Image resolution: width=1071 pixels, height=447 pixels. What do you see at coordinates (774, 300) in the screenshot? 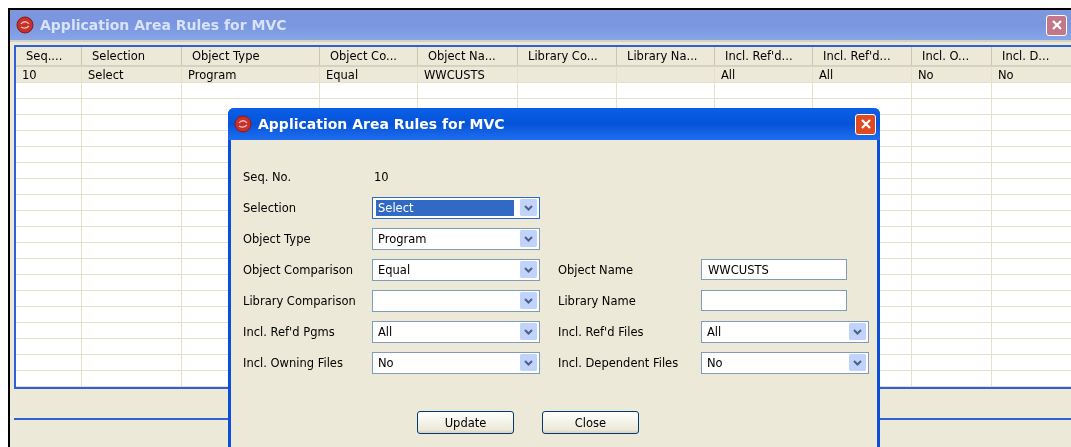
I see `text-field` at bounding box center [774, 300].